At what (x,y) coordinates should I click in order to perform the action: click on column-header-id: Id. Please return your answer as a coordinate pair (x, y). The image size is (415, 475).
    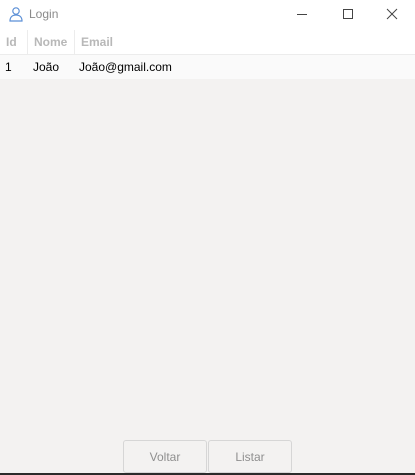
    Looking at the image, I should click on (14, 42).